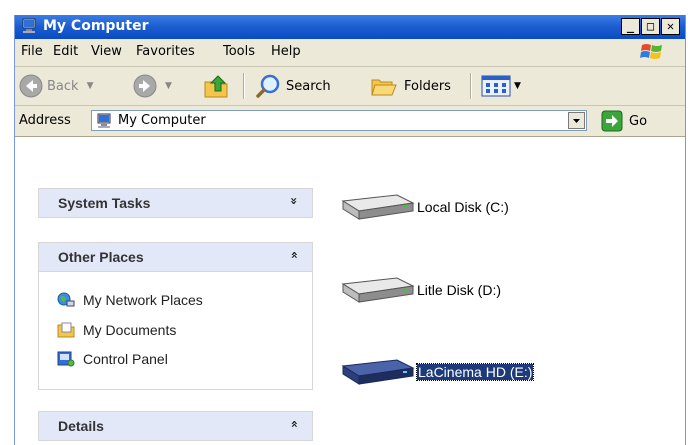 The height and width of the screenshot is (445, 688). I want to click on chevron-down-icon, so click(576, 121).